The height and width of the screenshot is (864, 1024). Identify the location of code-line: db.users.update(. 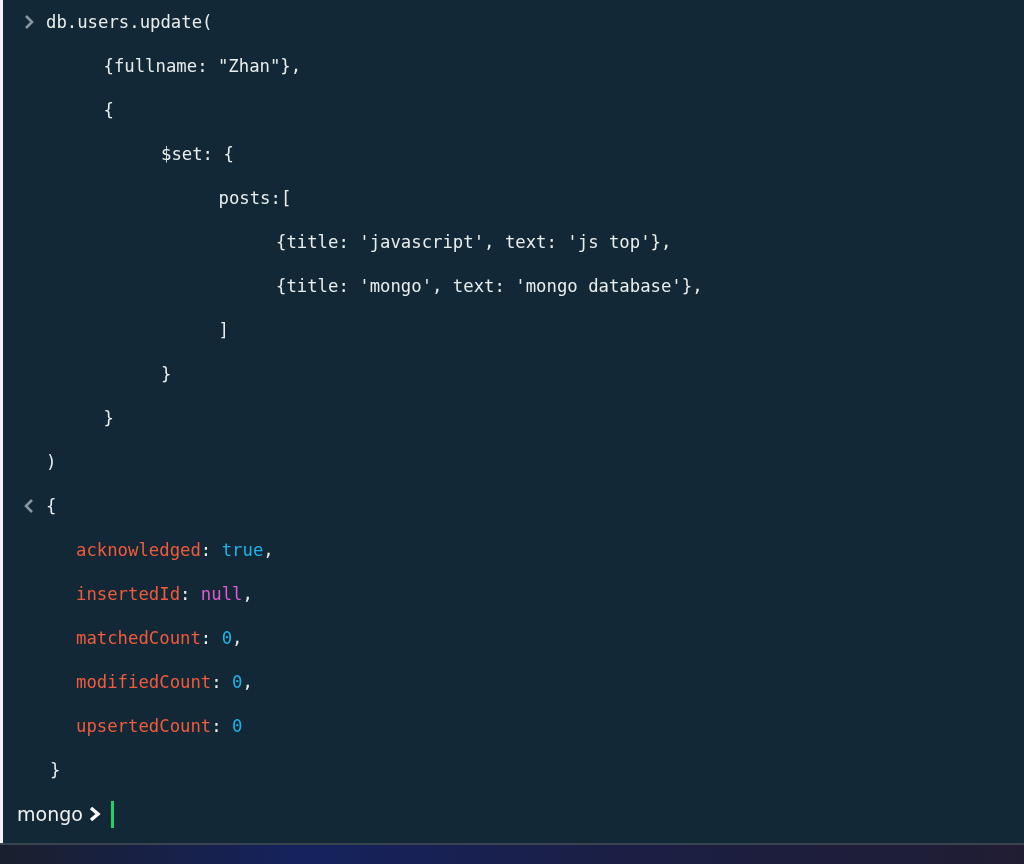
(129, 22).